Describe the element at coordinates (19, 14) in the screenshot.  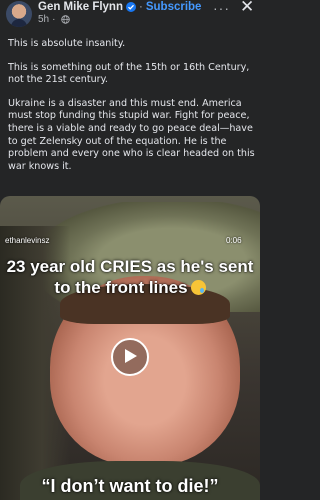
I see `author-avatar` at that location.